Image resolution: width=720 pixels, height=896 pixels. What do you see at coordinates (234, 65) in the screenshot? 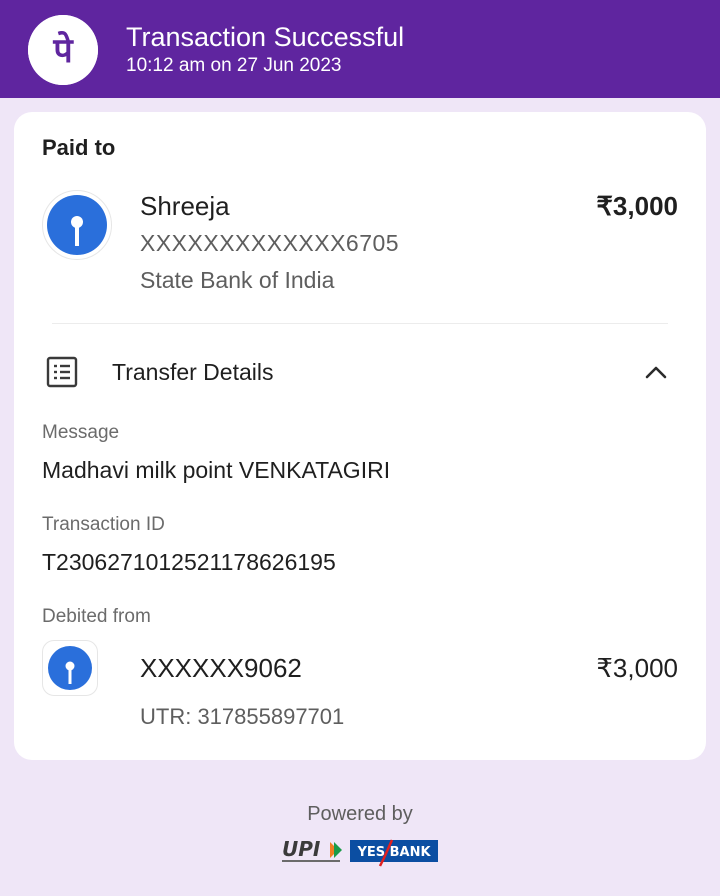
I see `transaction-datetime: 10:12 am on 27 Jun 2023` at bounding box center [234, 65].